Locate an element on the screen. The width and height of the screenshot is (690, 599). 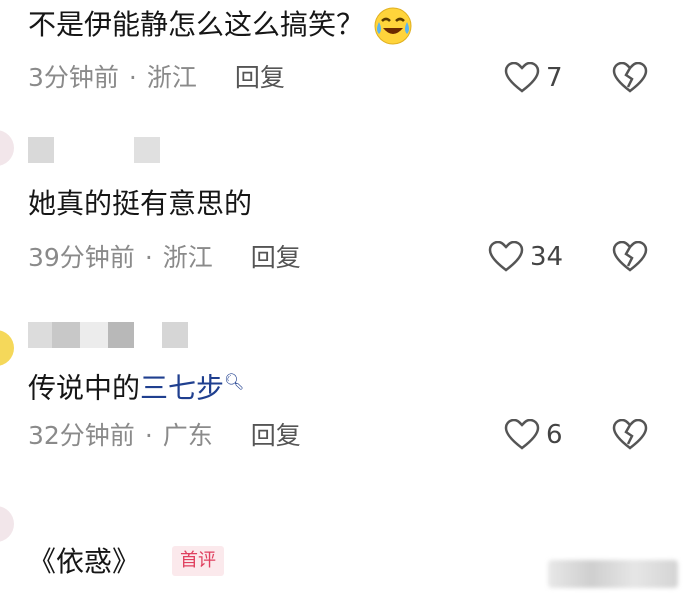
comment-text: 她真的挺有意思的 is located at coordinates (140, 203).